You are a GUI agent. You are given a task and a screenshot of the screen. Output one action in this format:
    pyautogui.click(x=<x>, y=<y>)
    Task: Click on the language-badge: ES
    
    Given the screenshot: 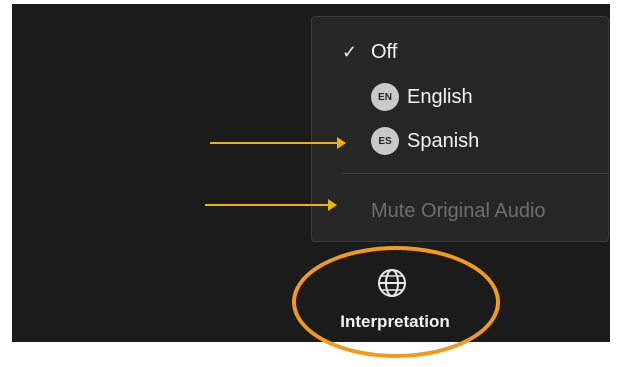 What is the action you would take?
    pyautogui.click(x=385, y=141)
    